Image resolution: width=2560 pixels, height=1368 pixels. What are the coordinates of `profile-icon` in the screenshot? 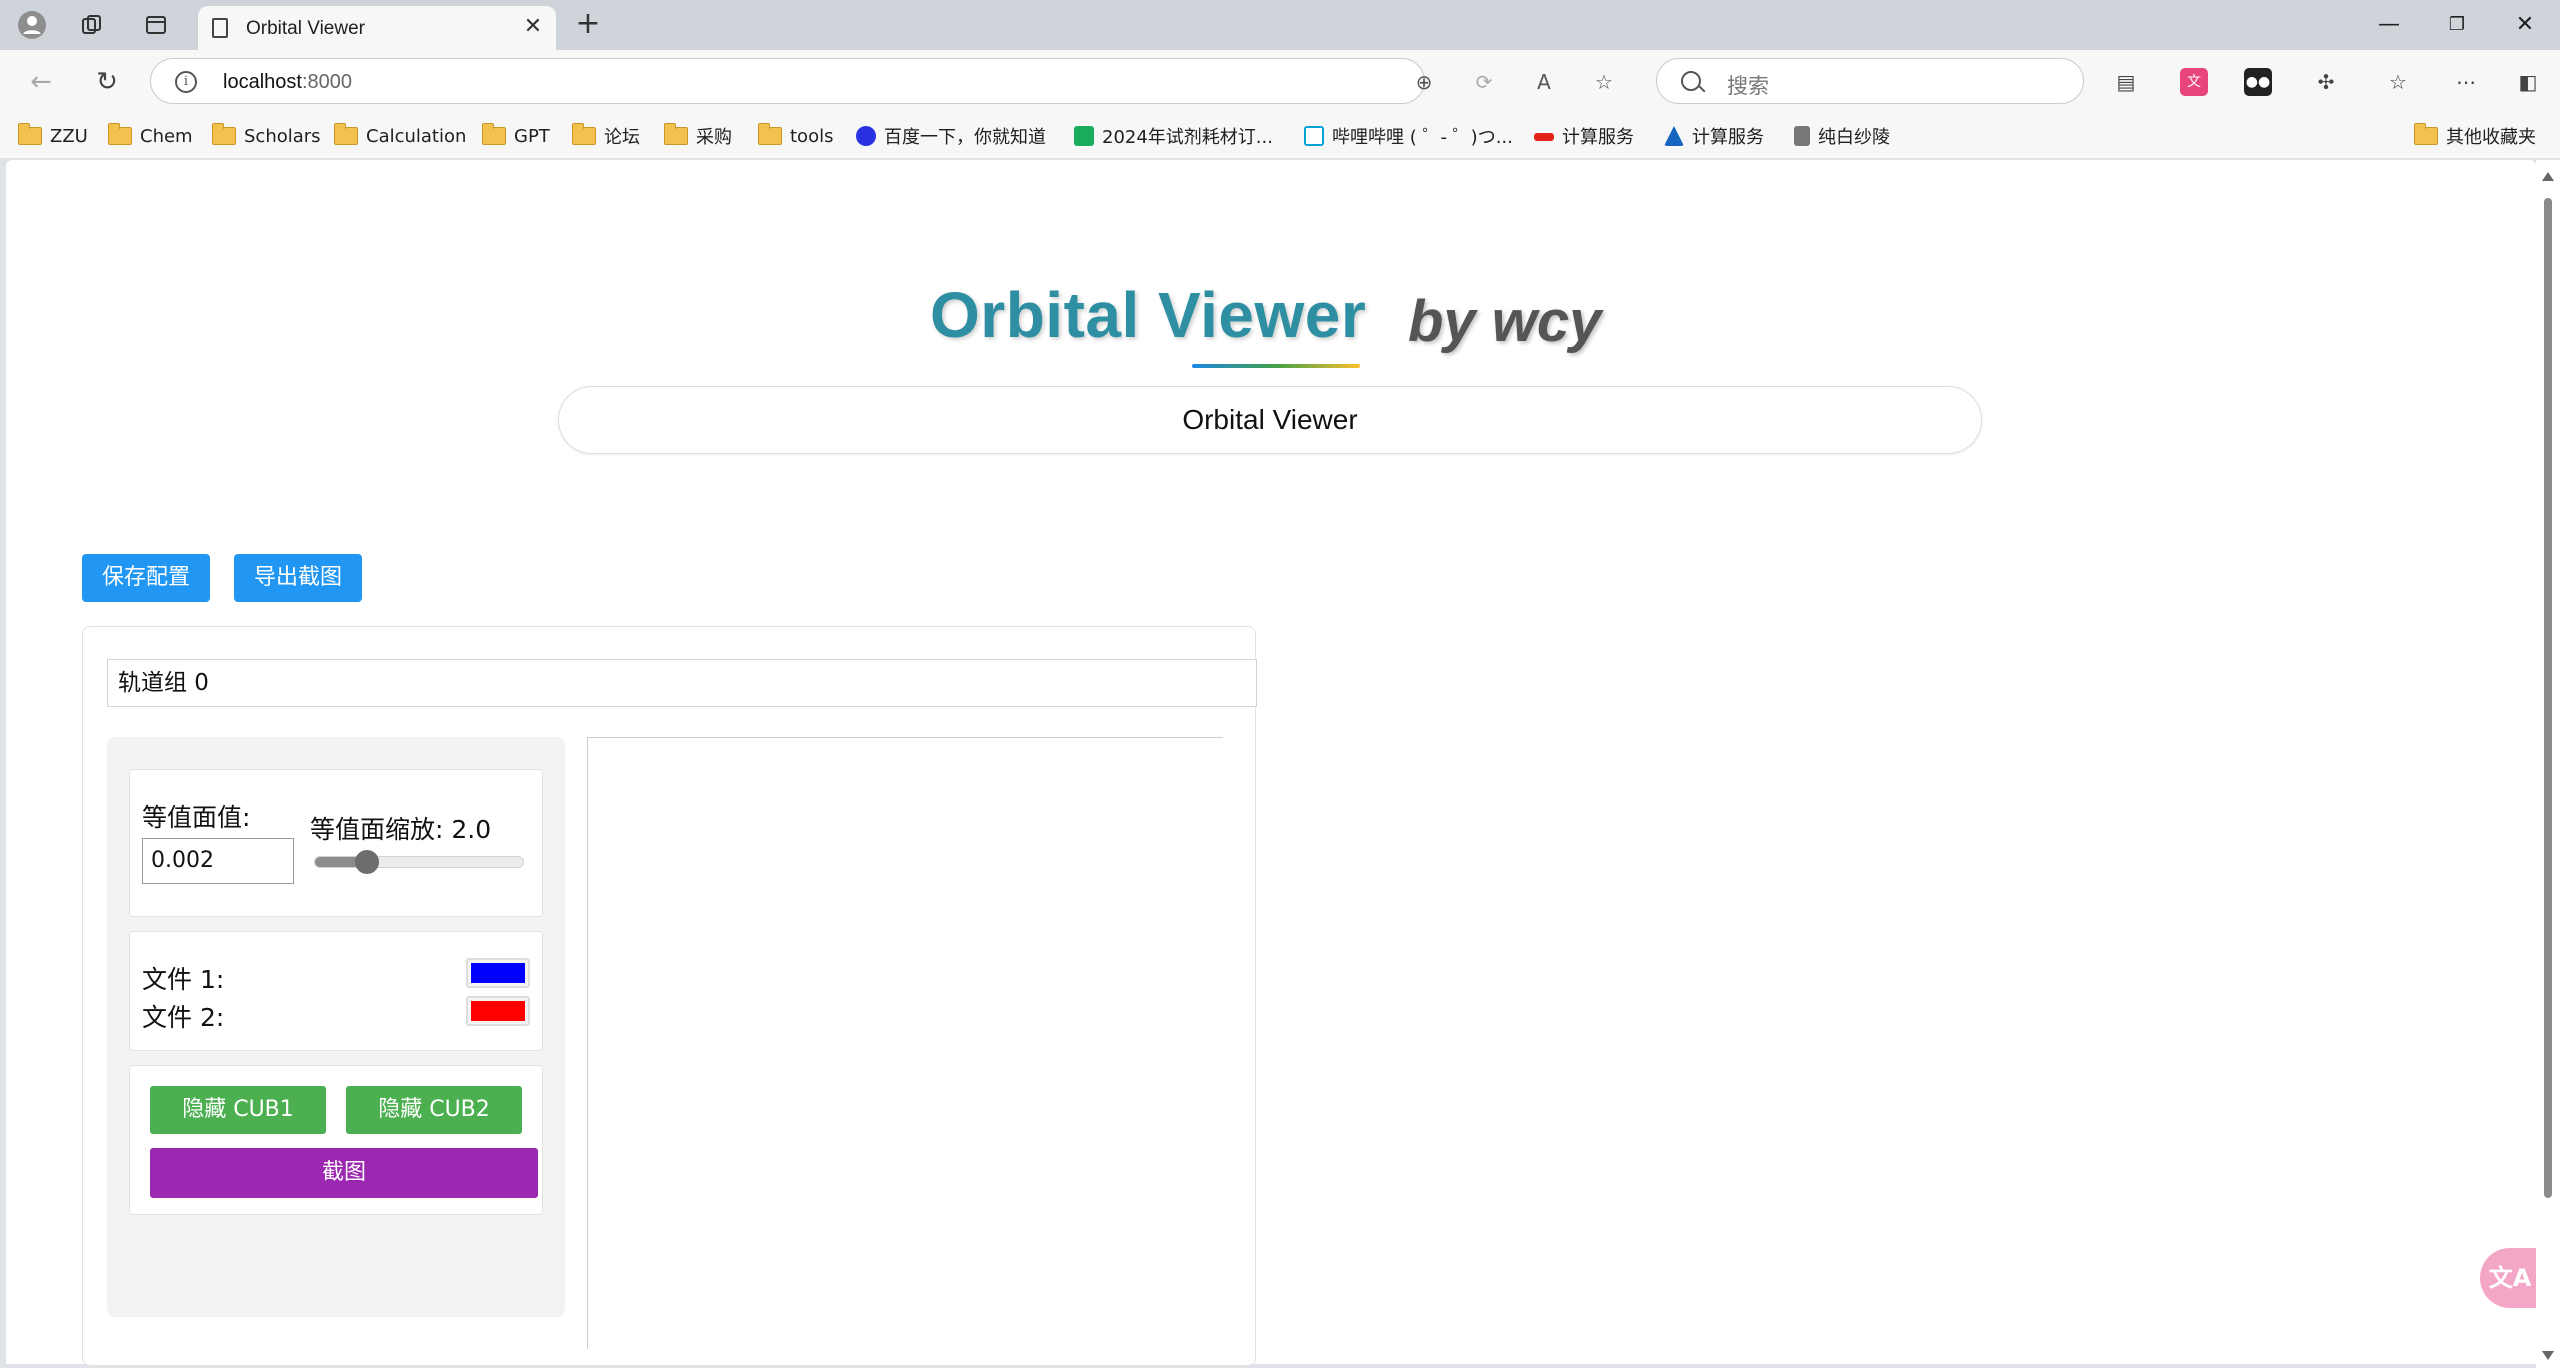 It's located at (32, 25).